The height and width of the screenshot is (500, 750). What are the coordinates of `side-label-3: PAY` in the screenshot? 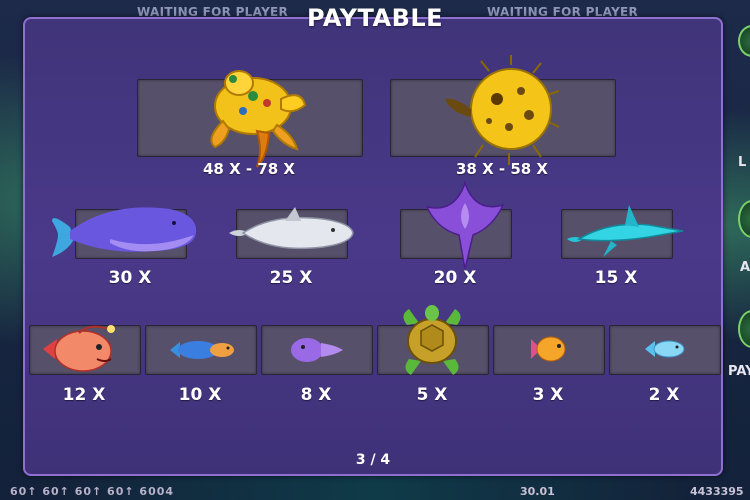 It's located at (739, 371).